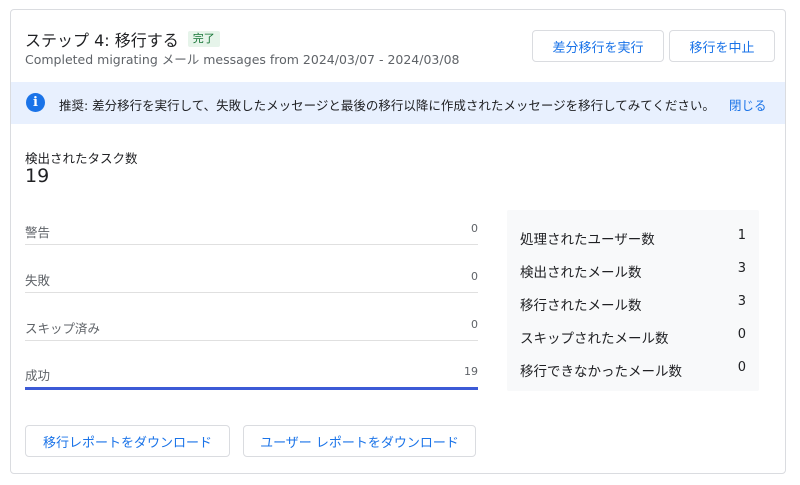 Image resolution: width=800 pixels, height=485 pixels. I want to click on summary-row-mails-detected: 検出されたメール数 3, so click(633, 271).